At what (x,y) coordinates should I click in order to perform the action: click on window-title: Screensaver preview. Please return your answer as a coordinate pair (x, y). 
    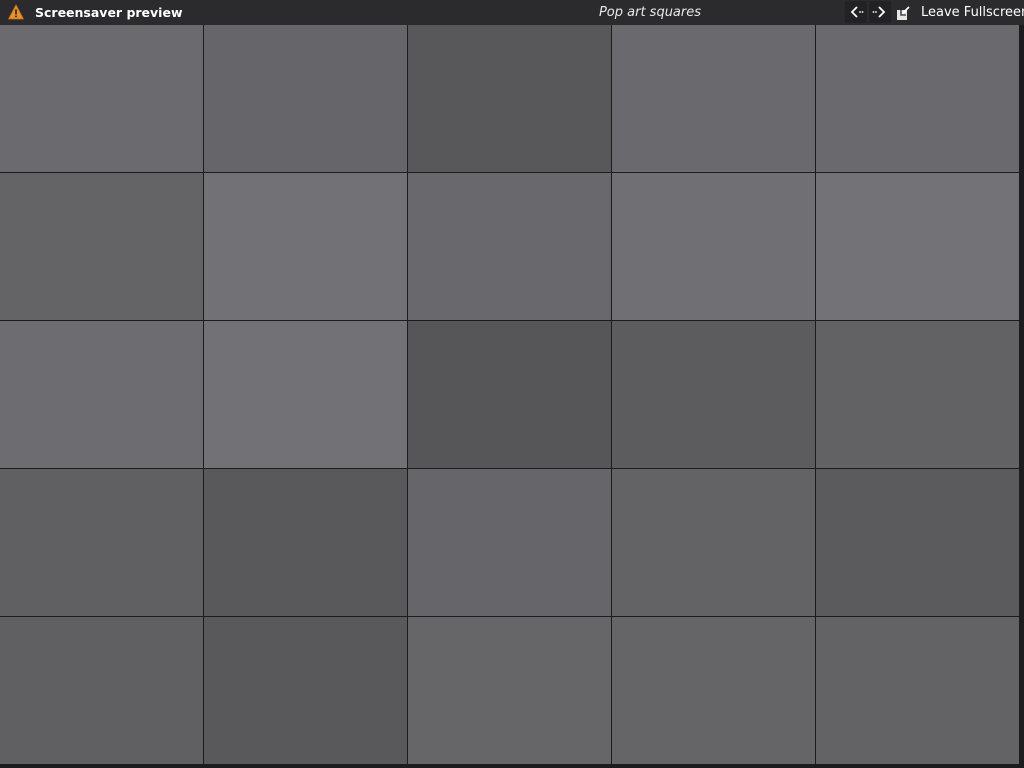
    Looking at the image, I should click on (109, 12).